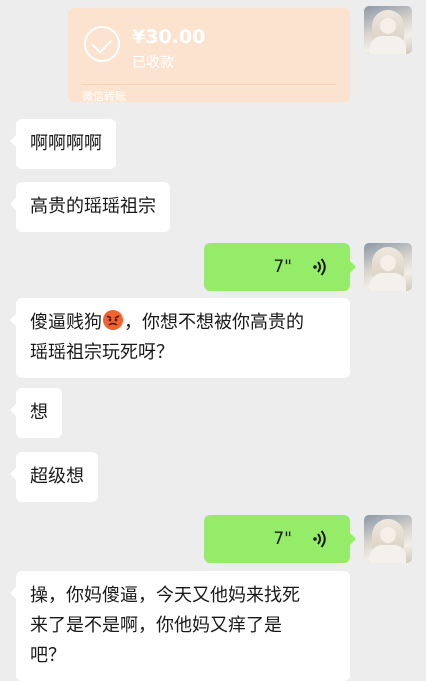 This screenshot has width=426, height=681. Describe the element at coordinates (156, 625) in the screenshot. I see `message-text: 来了是不是啊，你他妈又痒了是` at that location.